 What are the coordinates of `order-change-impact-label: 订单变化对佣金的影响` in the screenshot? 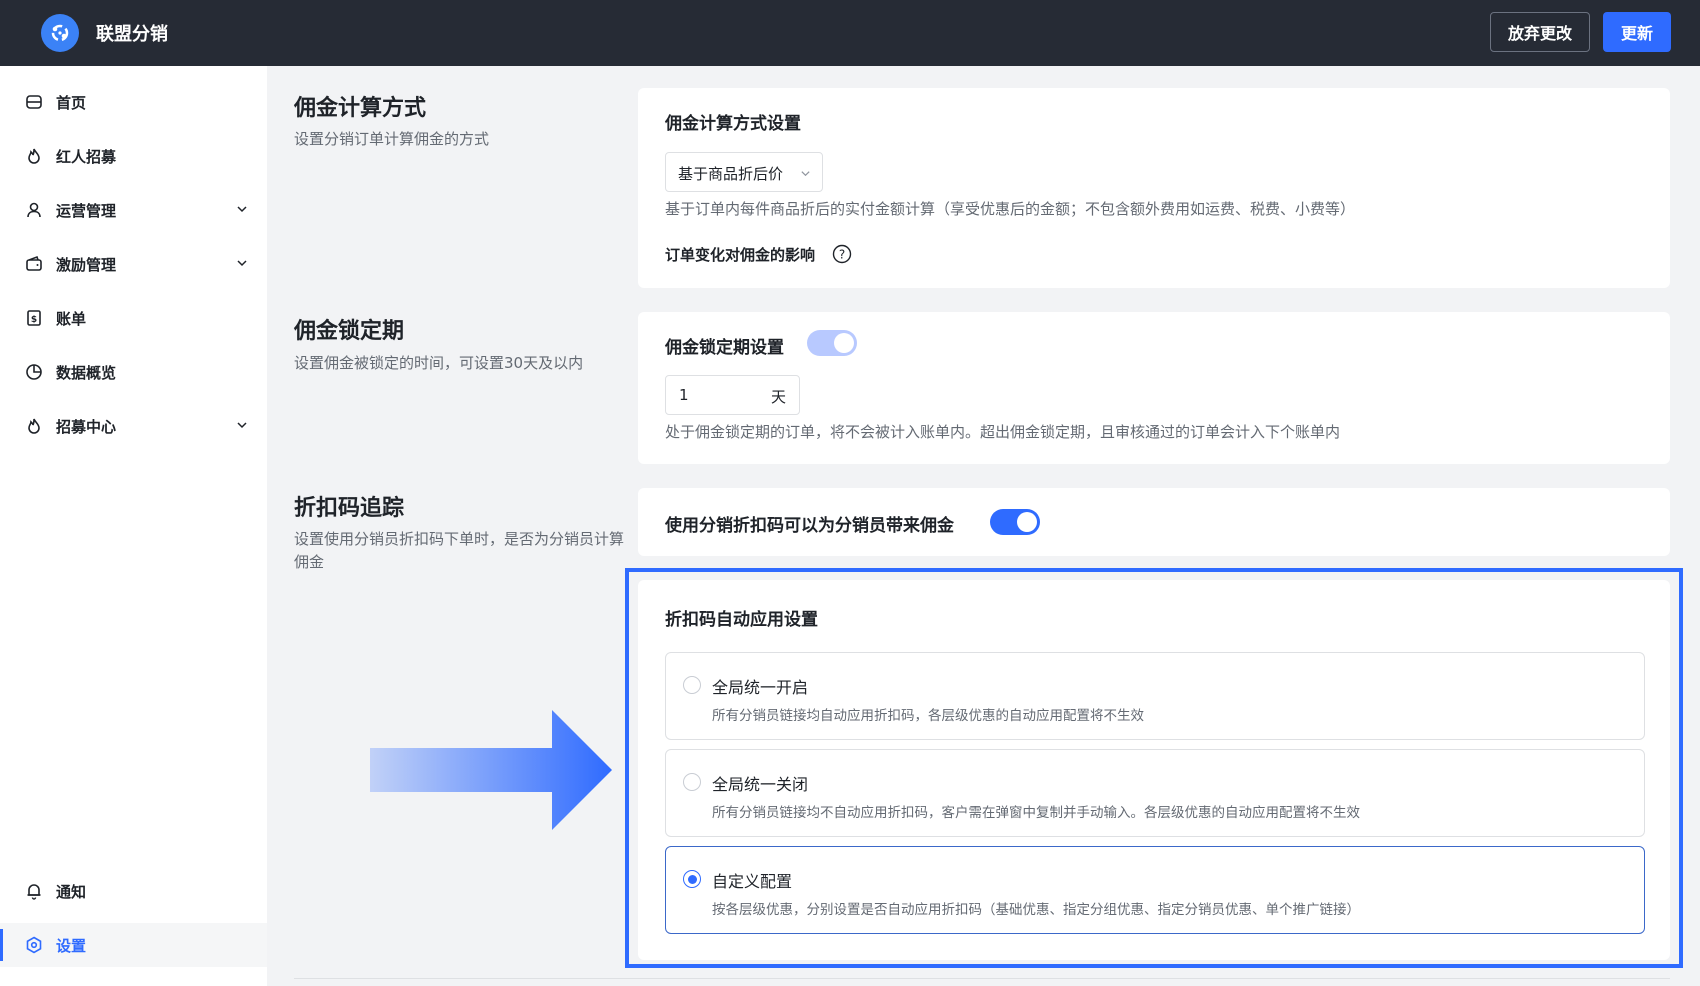 It's located at (740, 255).